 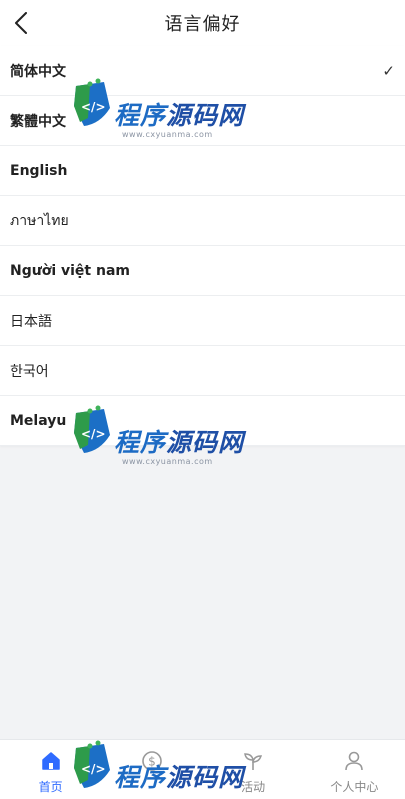 What do you see at coordinates (202, 321) in the screenshot?
I see `language-option-ja: 日本語` at bounding box center [202, 321].